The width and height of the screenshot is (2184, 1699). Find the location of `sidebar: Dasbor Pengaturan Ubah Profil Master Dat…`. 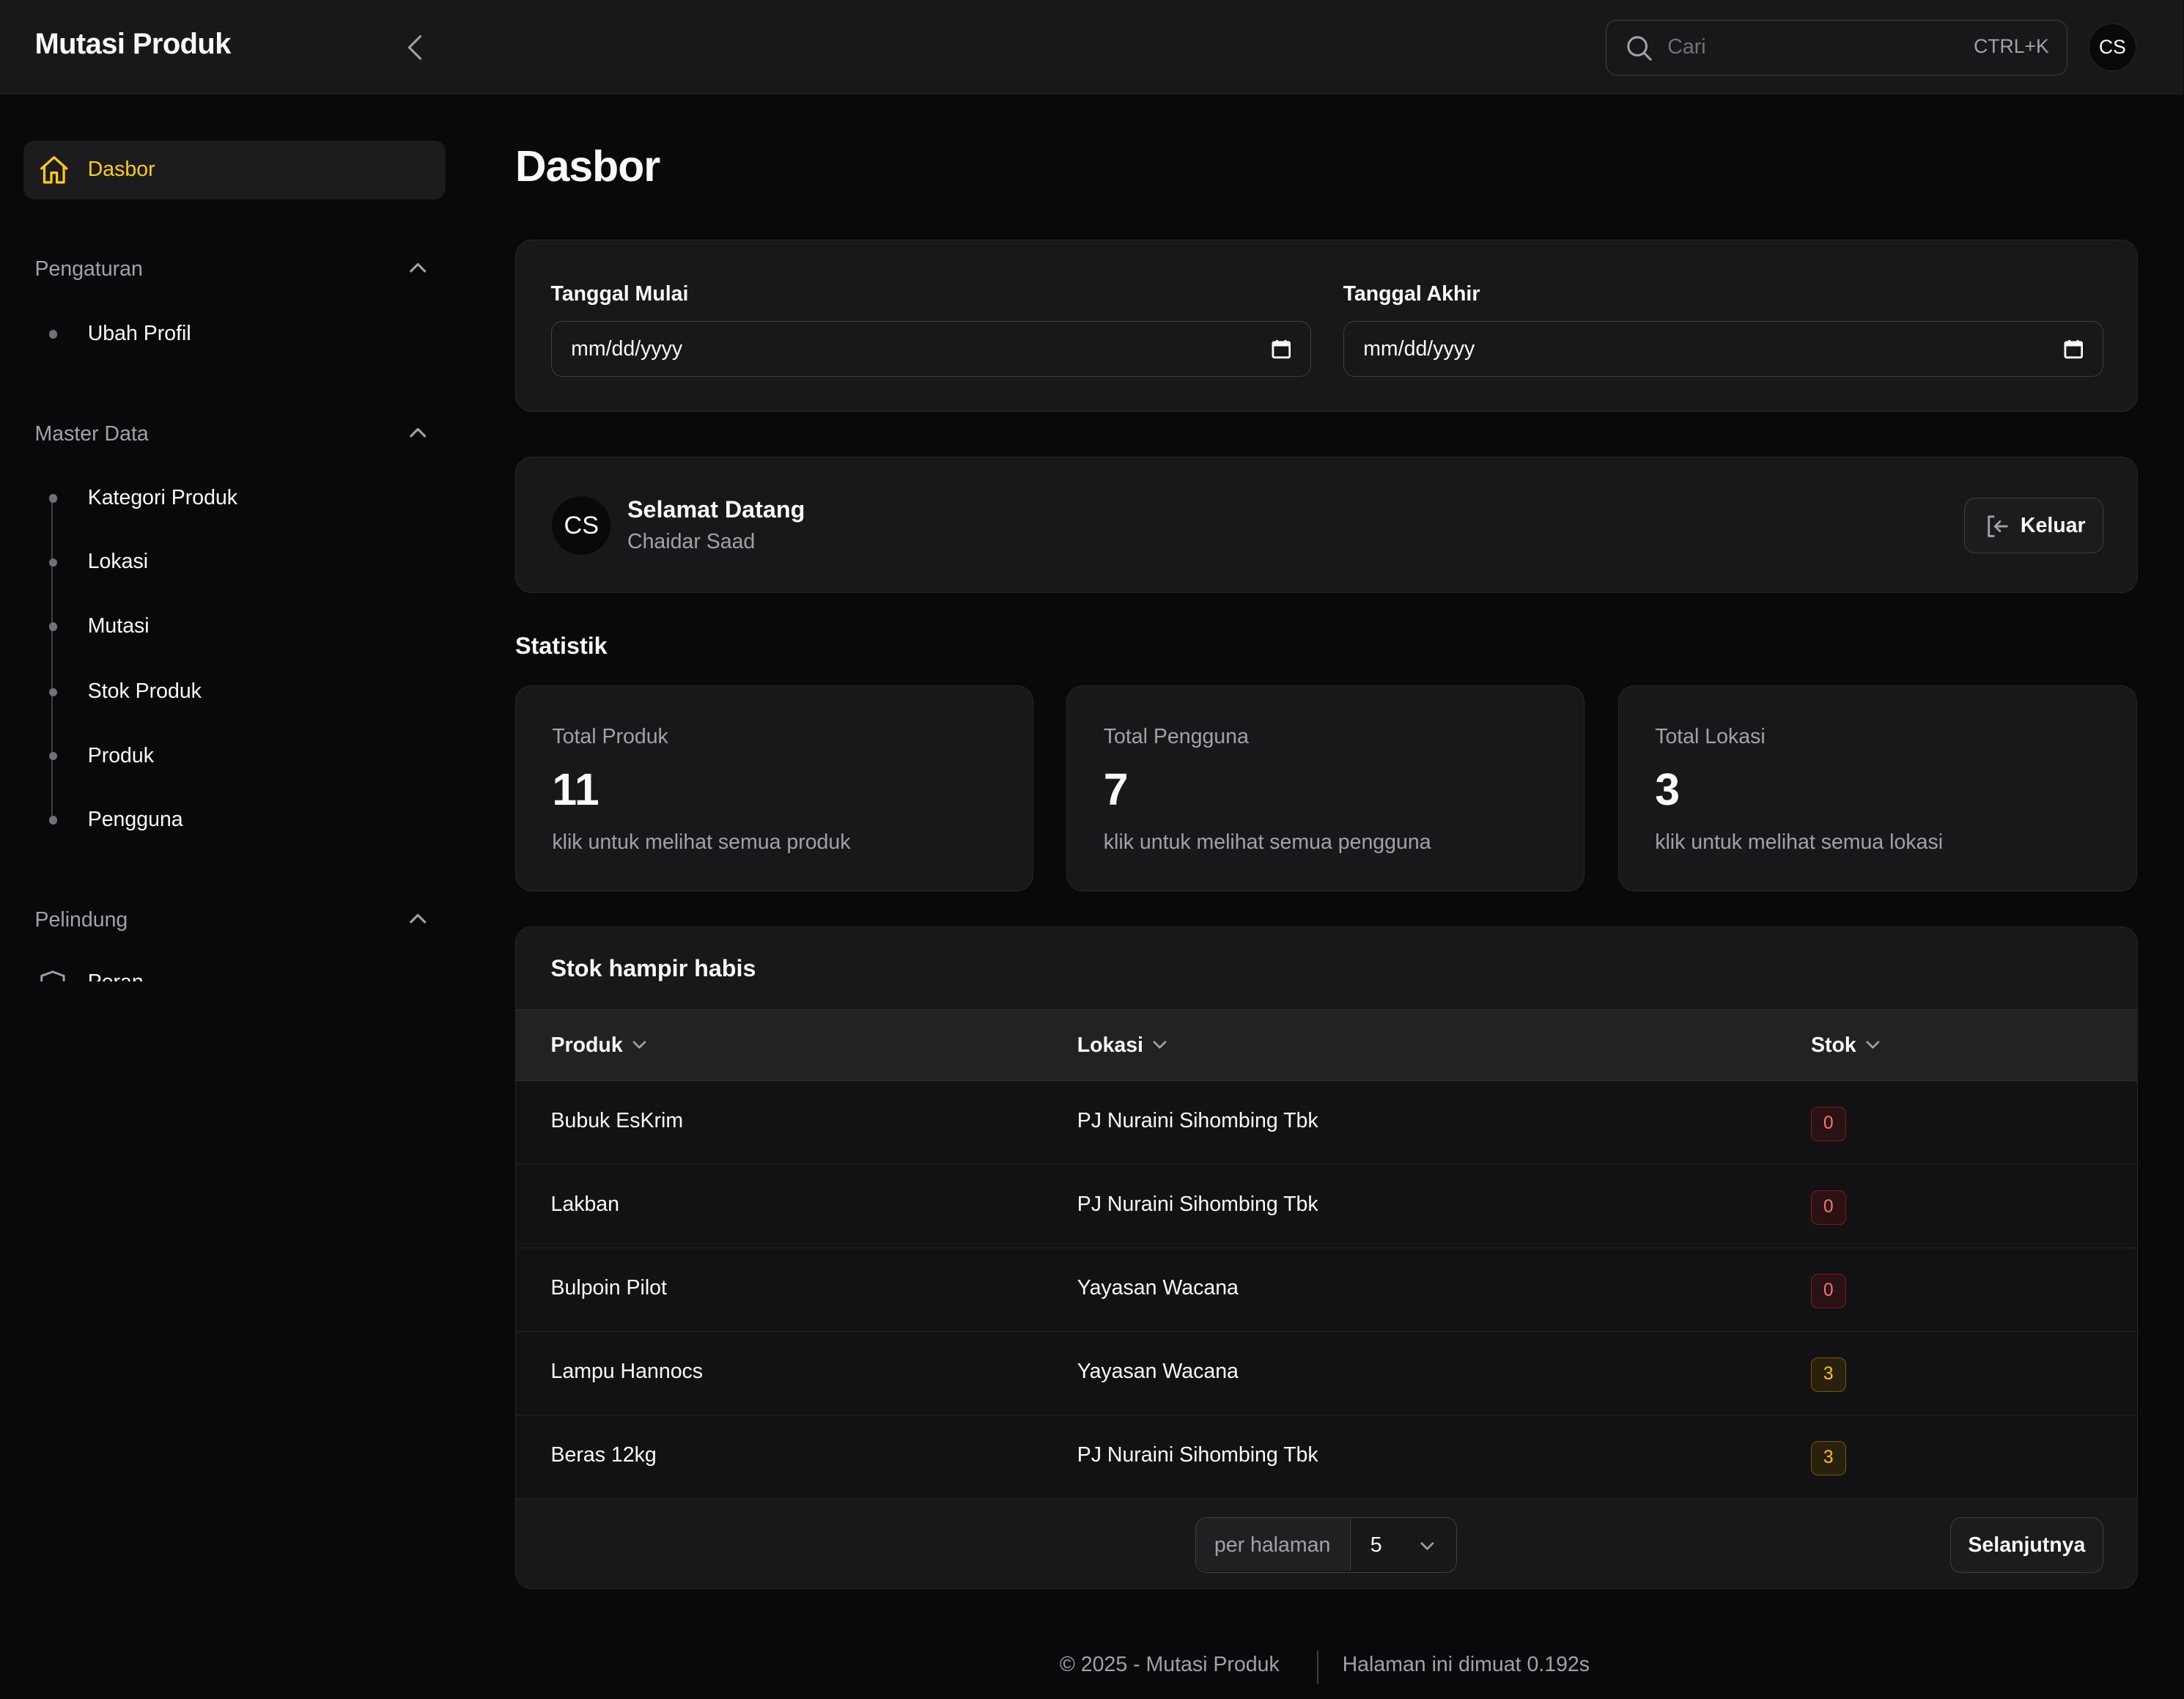

sidebar: Dasbor Pengaturan Ubah Profil Master Dat… is located at coordinates (234, 541).